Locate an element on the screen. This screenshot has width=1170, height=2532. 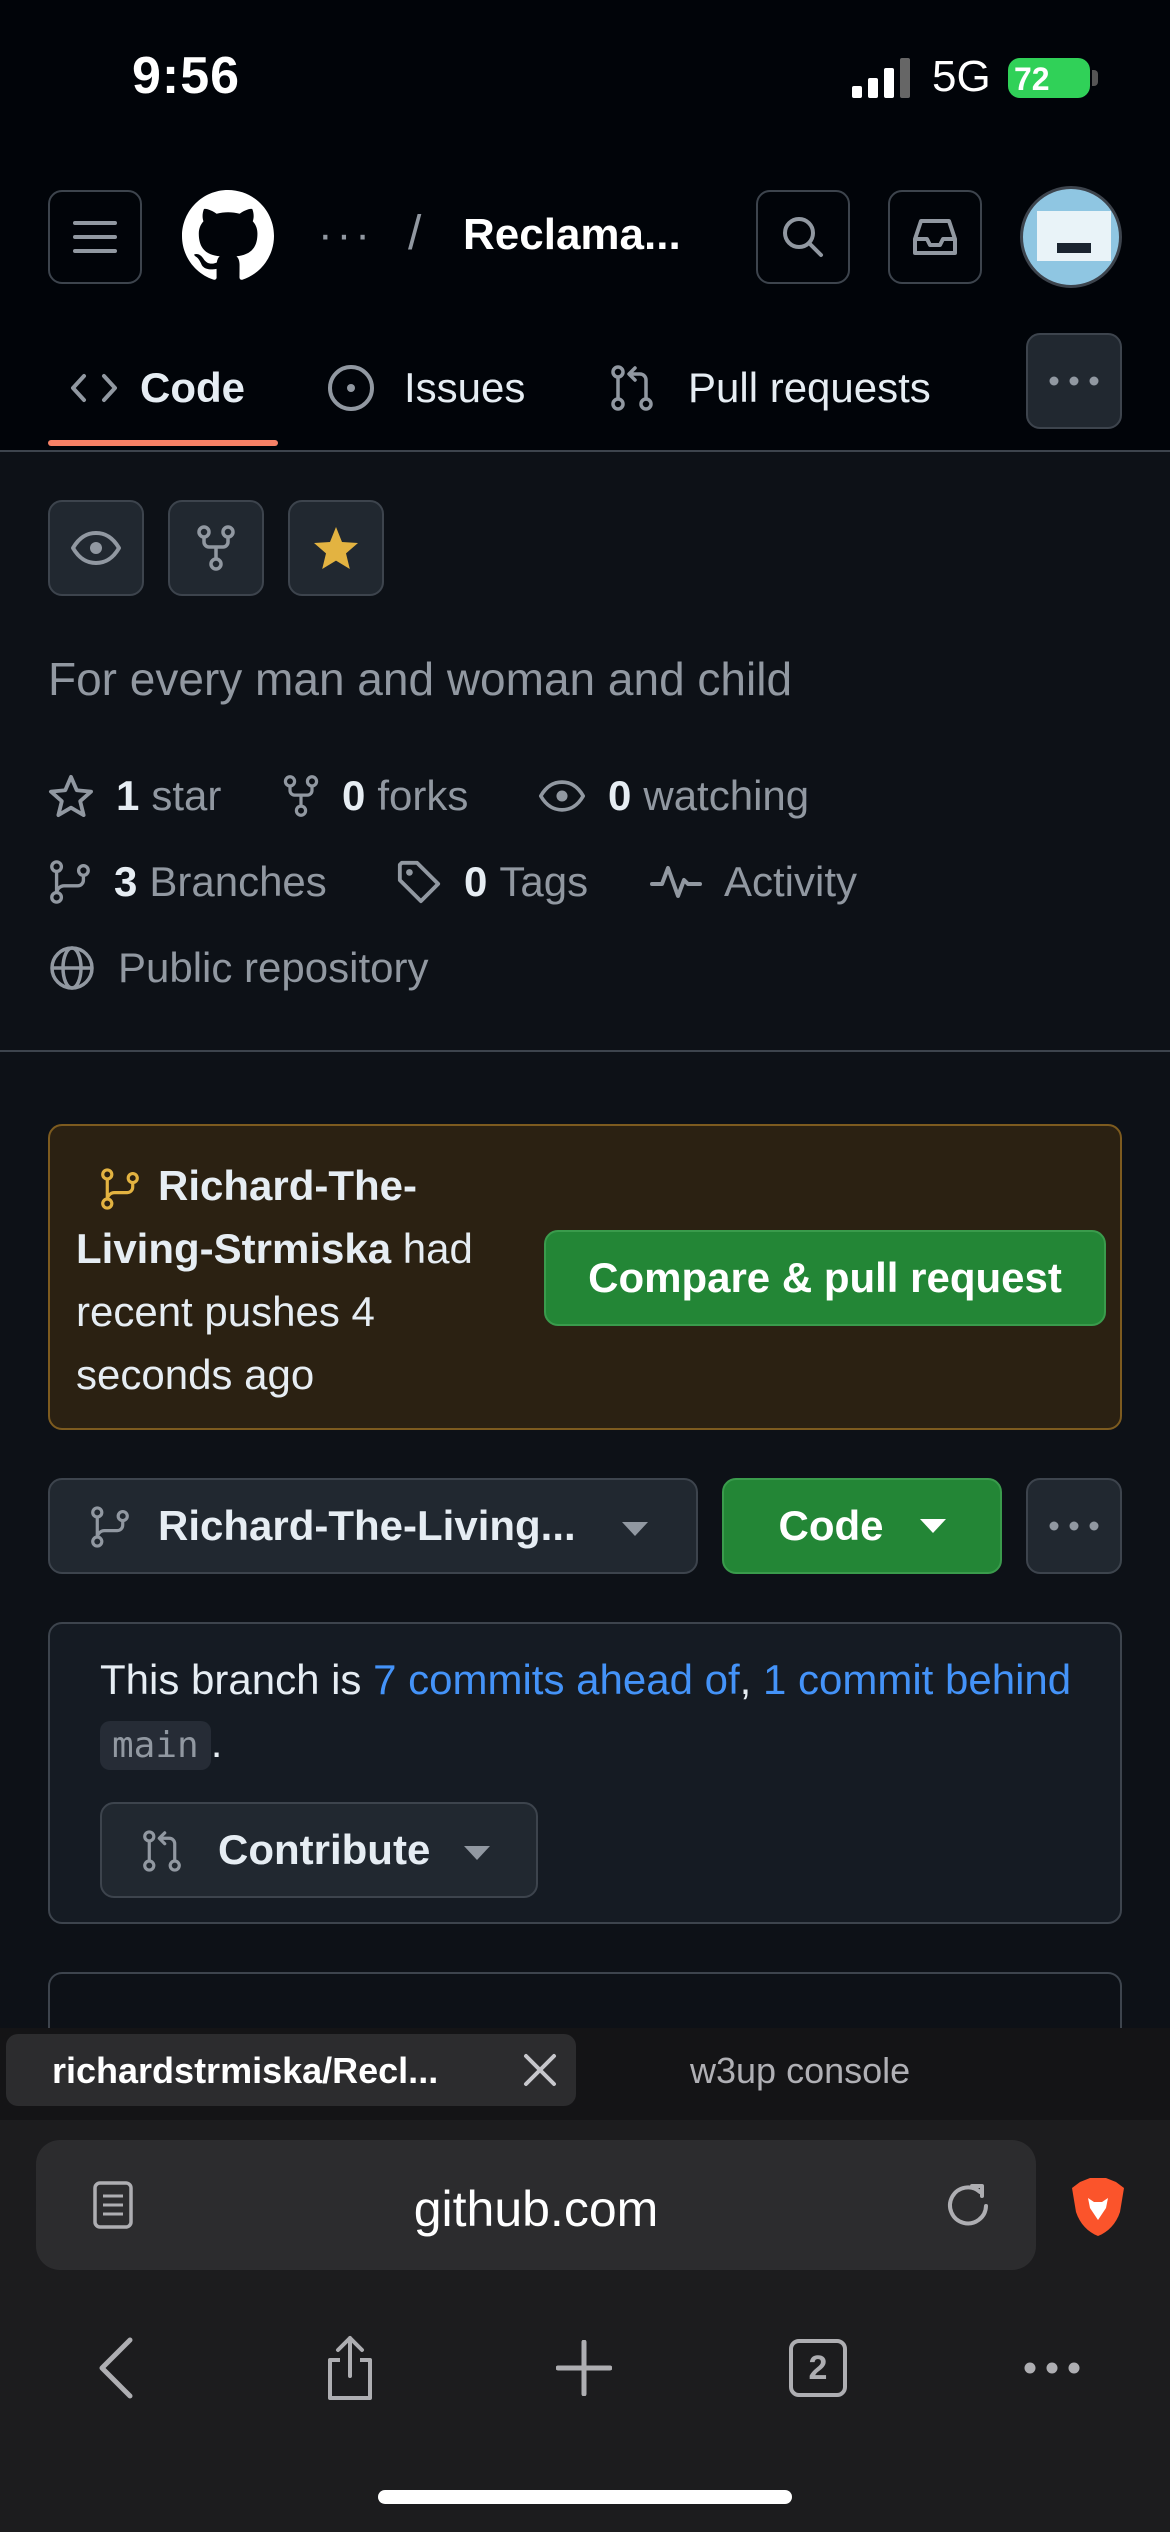
share-button is located at coordinates (350, 2368).